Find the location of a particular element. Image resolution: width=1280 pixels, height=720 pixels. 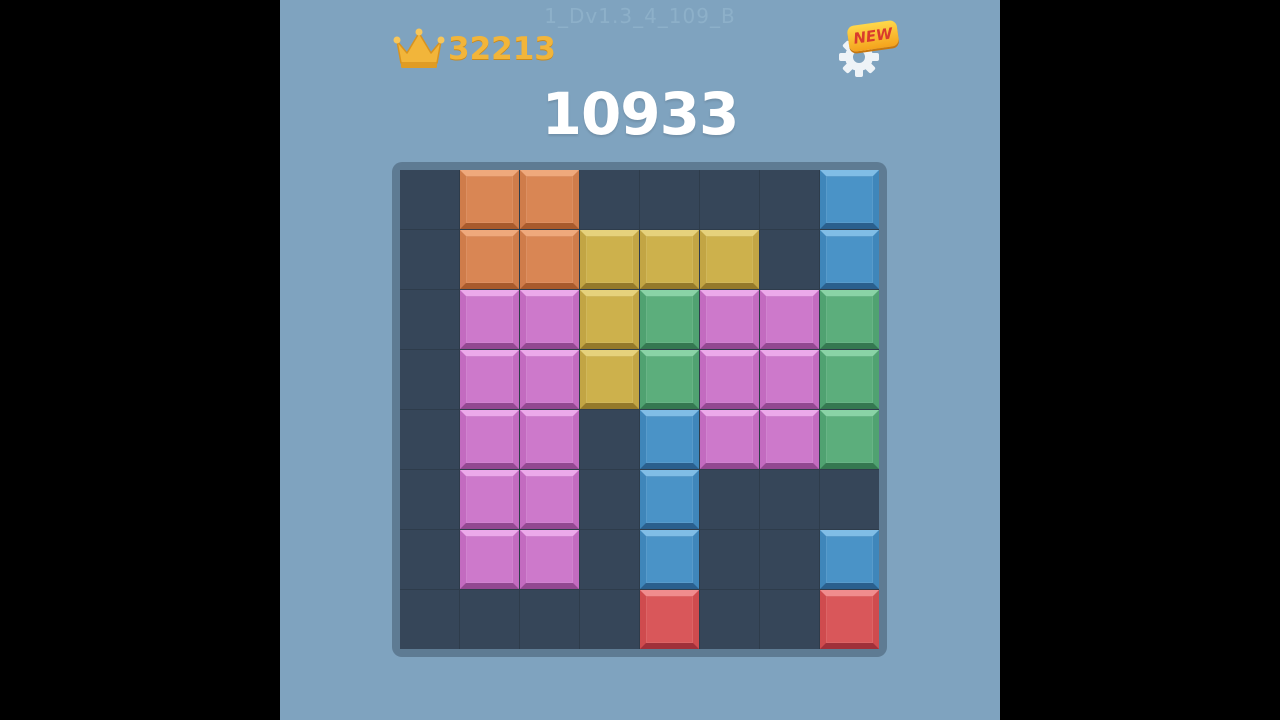

settings-button: NEW is located at coordinates (867, 49).